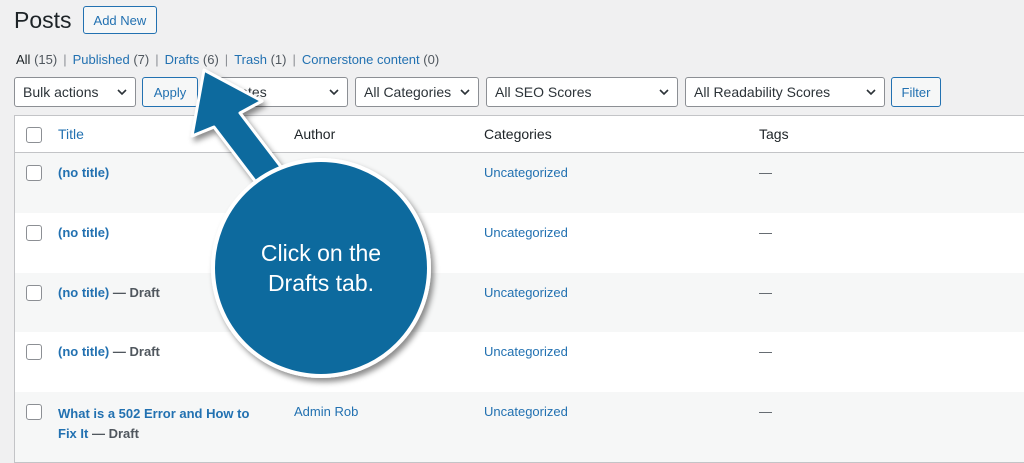 This screenshot has height=463, width=1024. Describe the element at coordinates (321, 268) in the screenshot. I see `callout-text: Click on the Drafts tab.` at that location.